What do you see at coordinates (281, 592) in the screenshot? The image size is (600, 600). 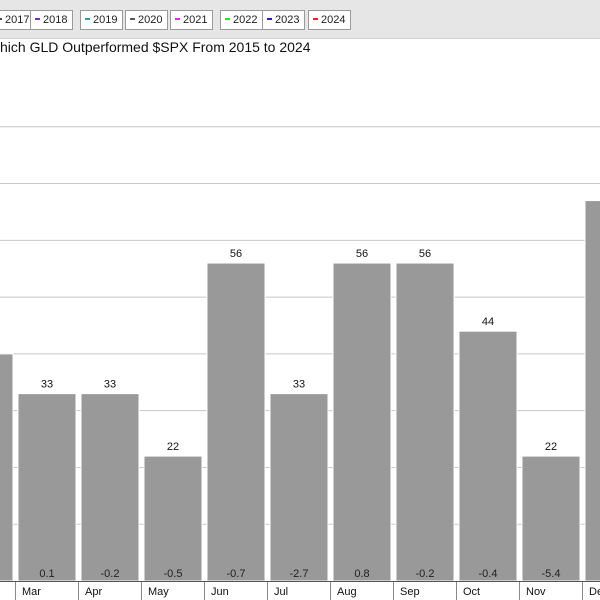 I see `x-tick-label: Jul` at bounding box center [281, 592].